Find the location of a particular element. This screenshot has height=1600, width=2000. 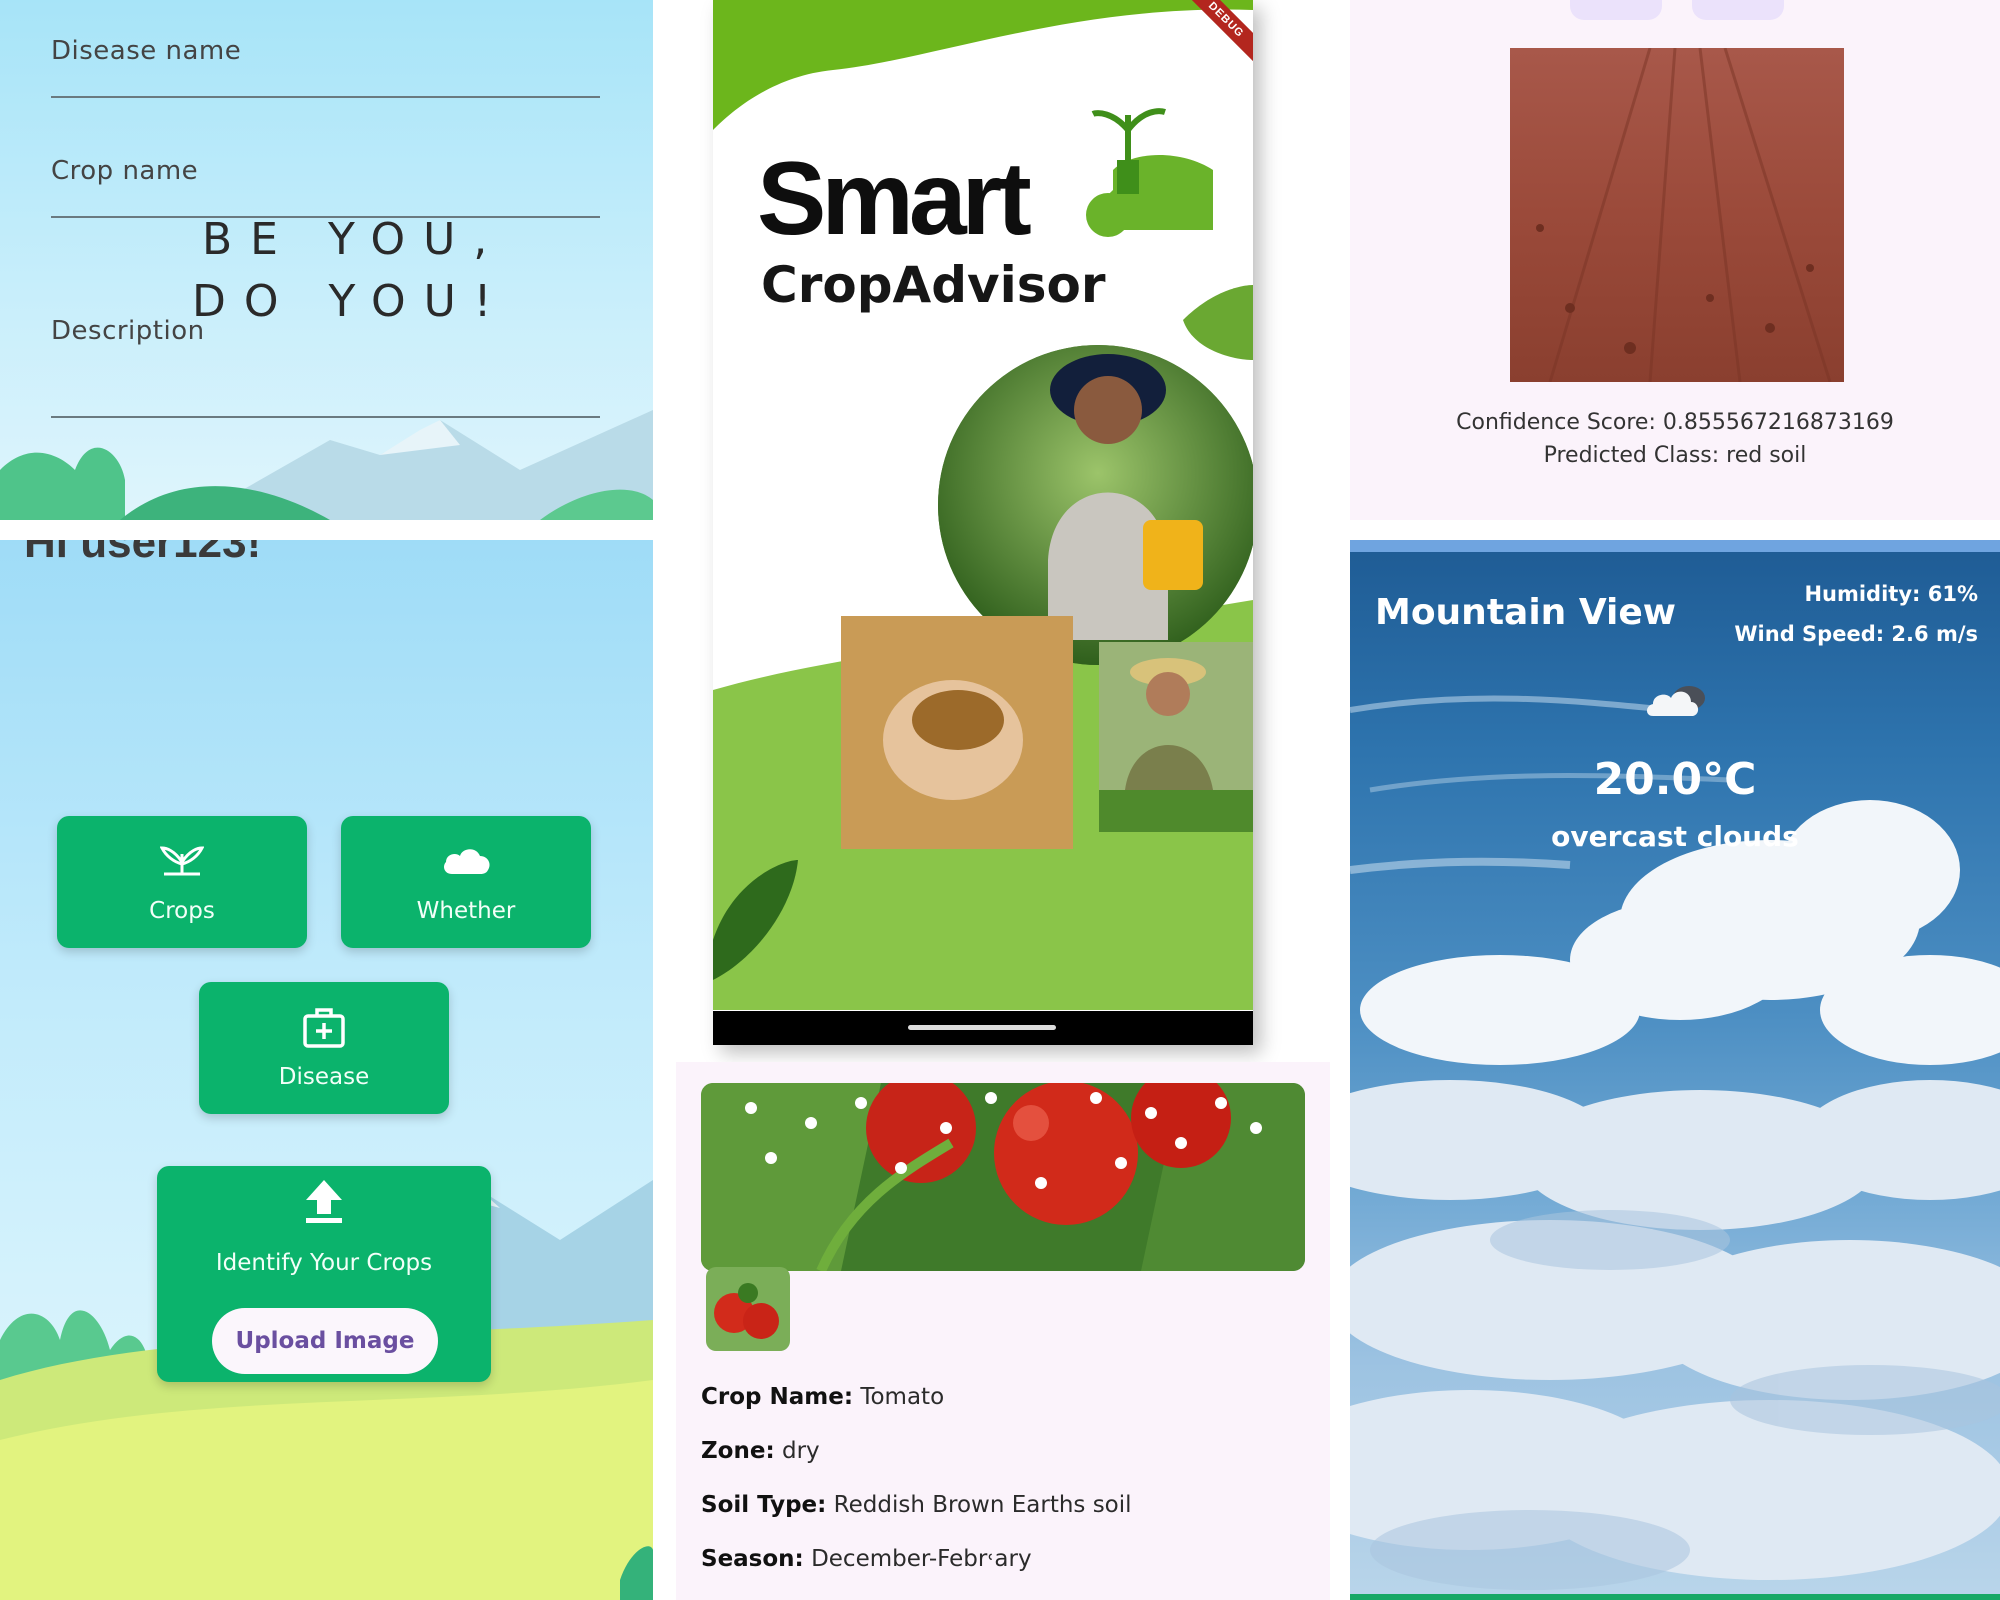

zone-key: Zone: is located at coordinates (738, 1451).